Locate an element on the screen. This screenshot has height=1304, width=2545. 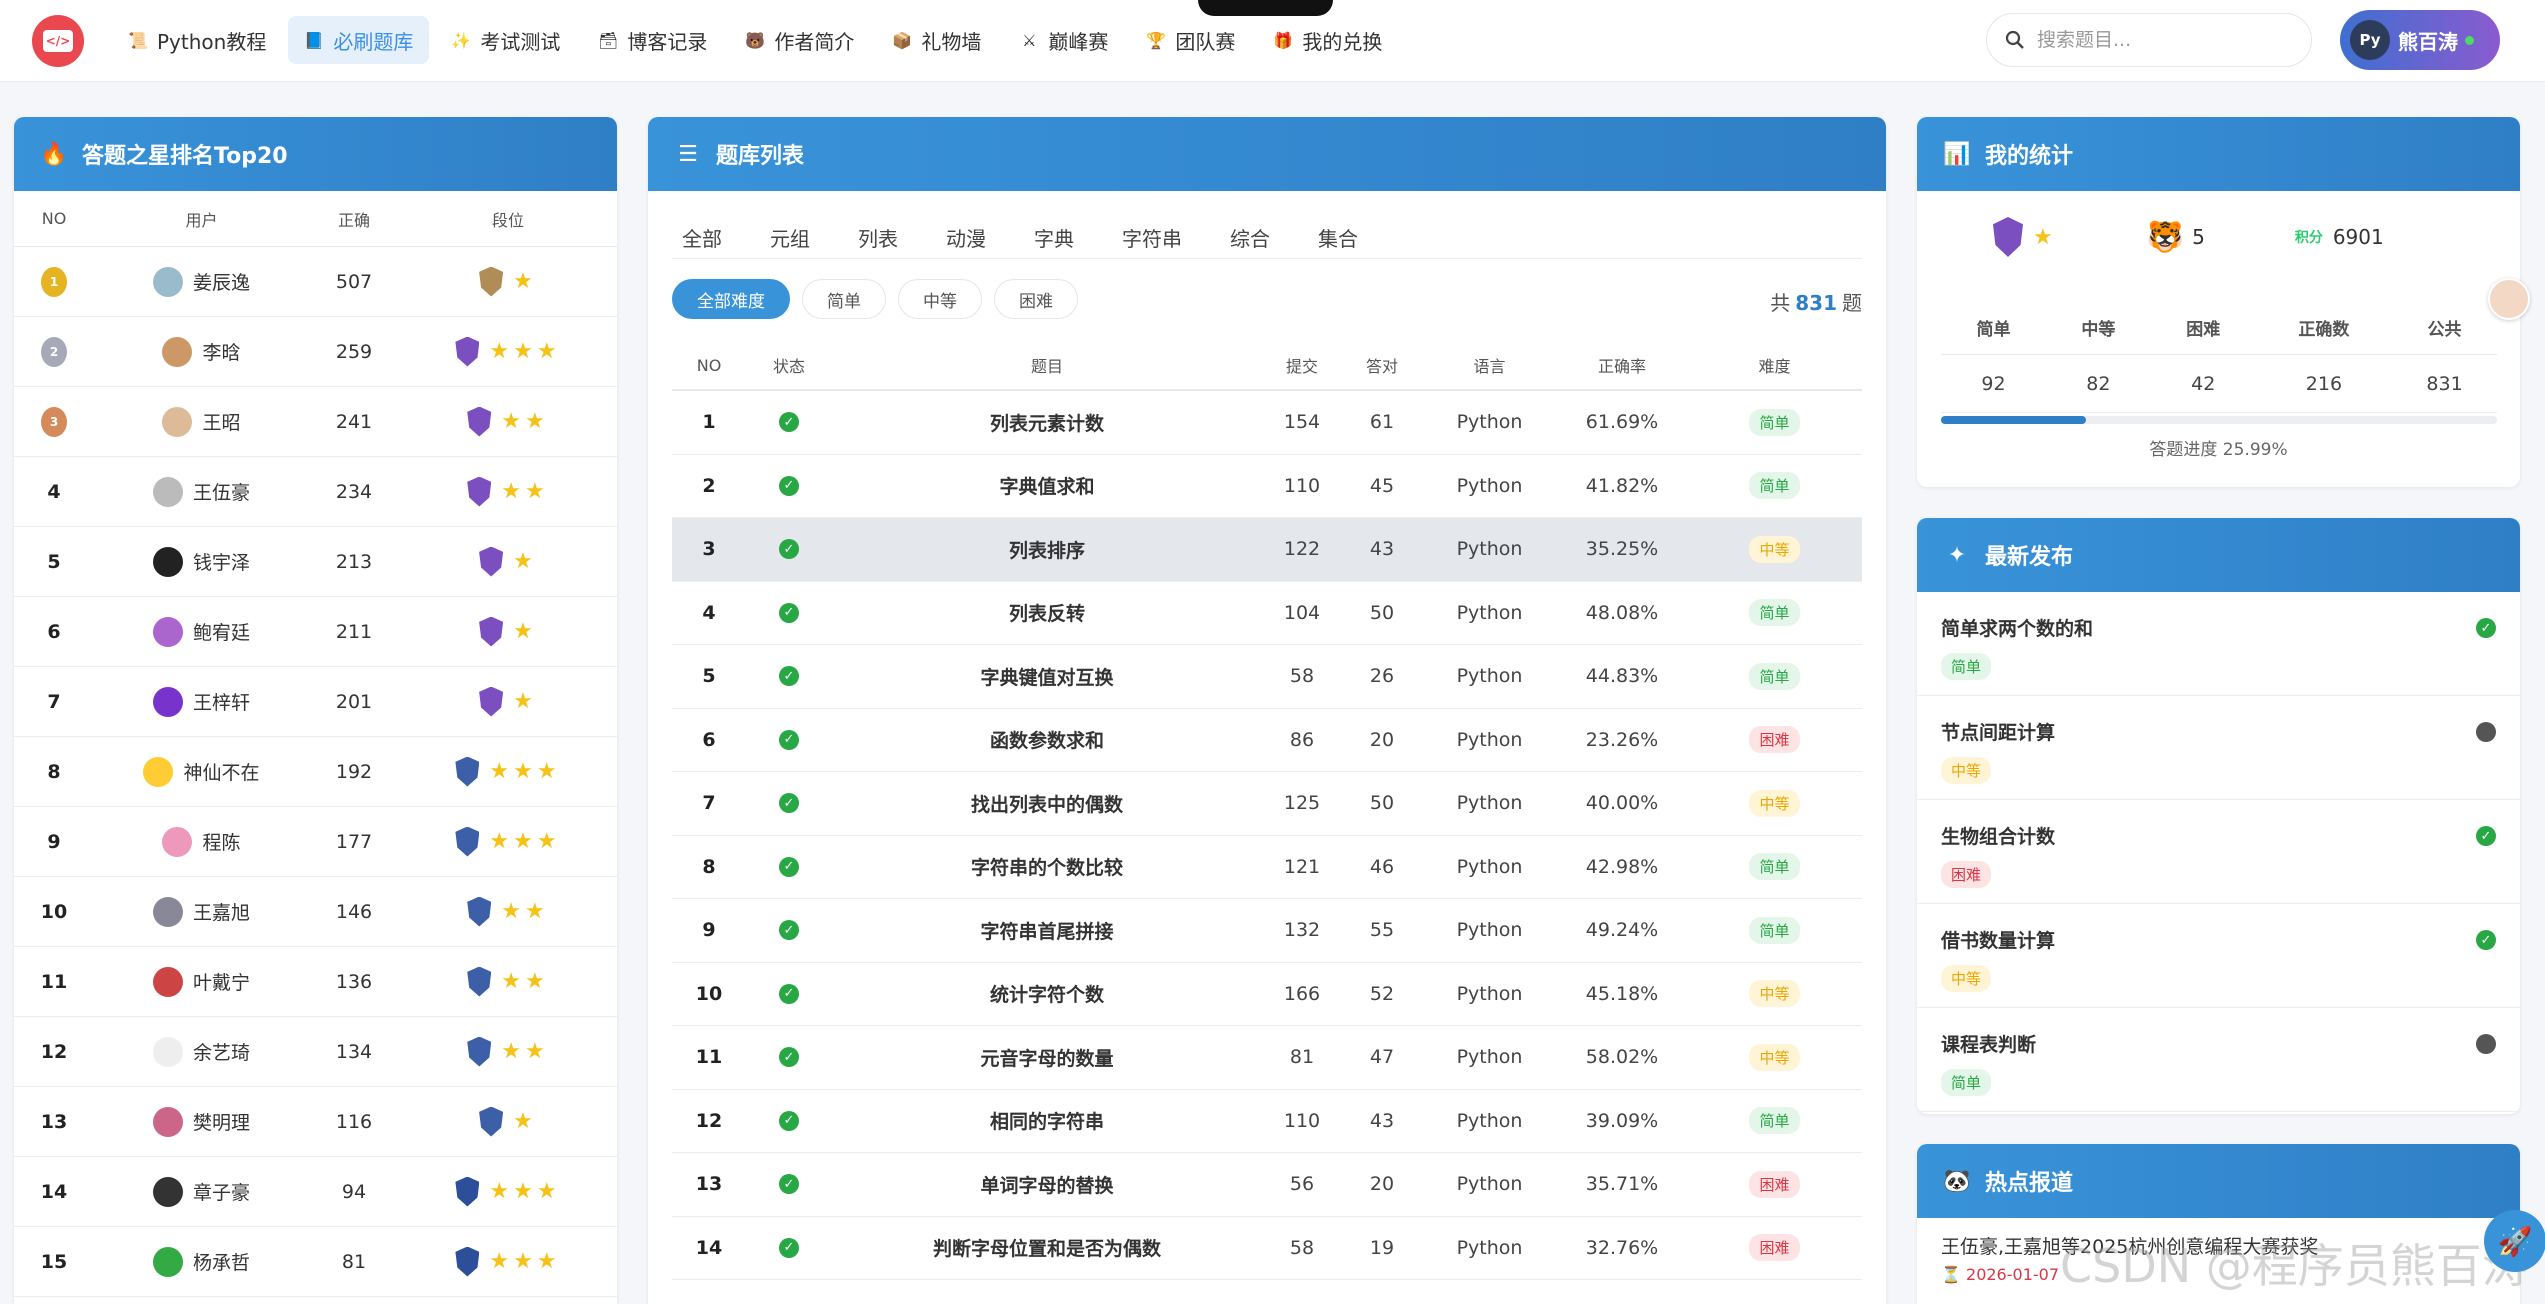
question-row: 14 ✓ 判断字母位置和是否为偶数 58 19 Python 32.76% 困难 is located at coordinates (1267, 1248).